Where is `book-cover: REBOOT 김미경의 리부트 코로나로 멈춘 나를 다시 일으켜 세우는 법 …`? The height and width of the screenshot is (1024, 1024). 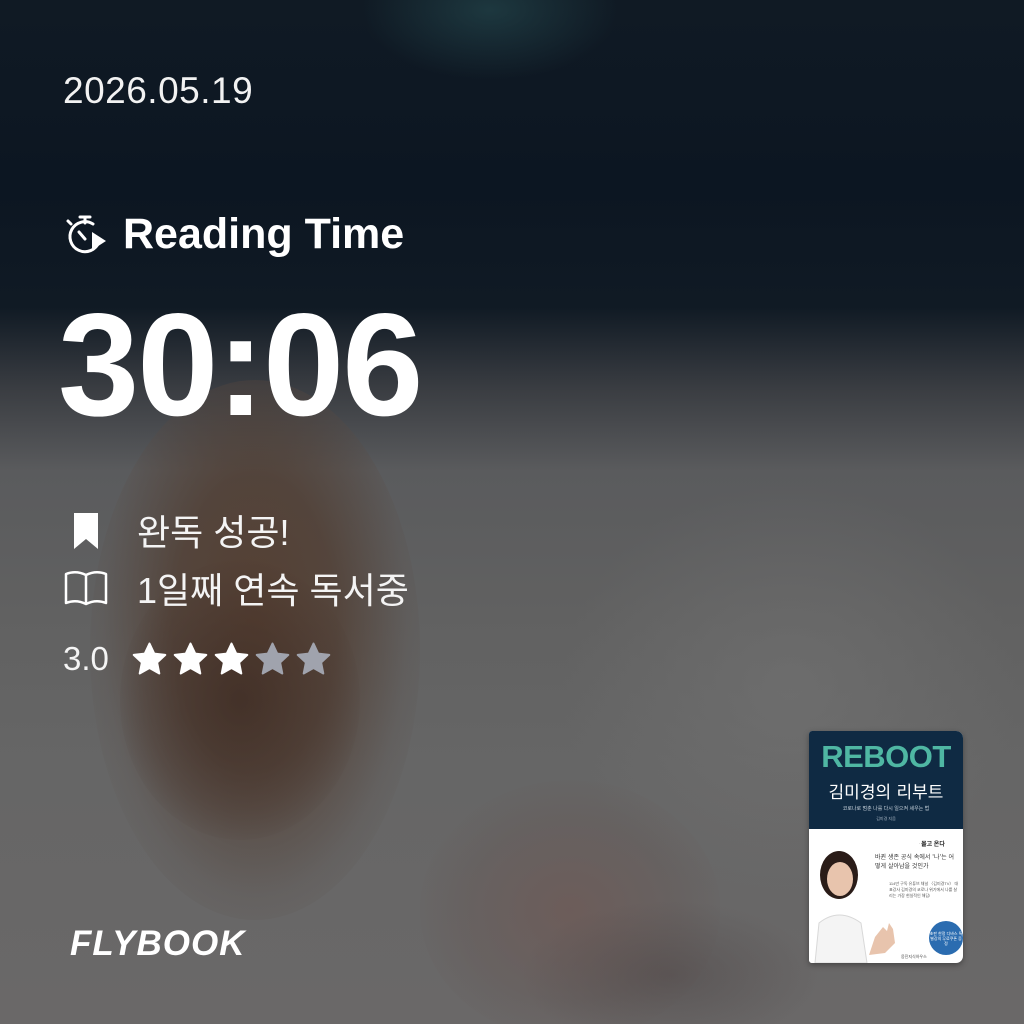 book-cover: REBOOT 김미경의 리부트 코로나로 멈춘 나를 다시 일으켜 세우는 법 … is located at coordinates (886, 847).